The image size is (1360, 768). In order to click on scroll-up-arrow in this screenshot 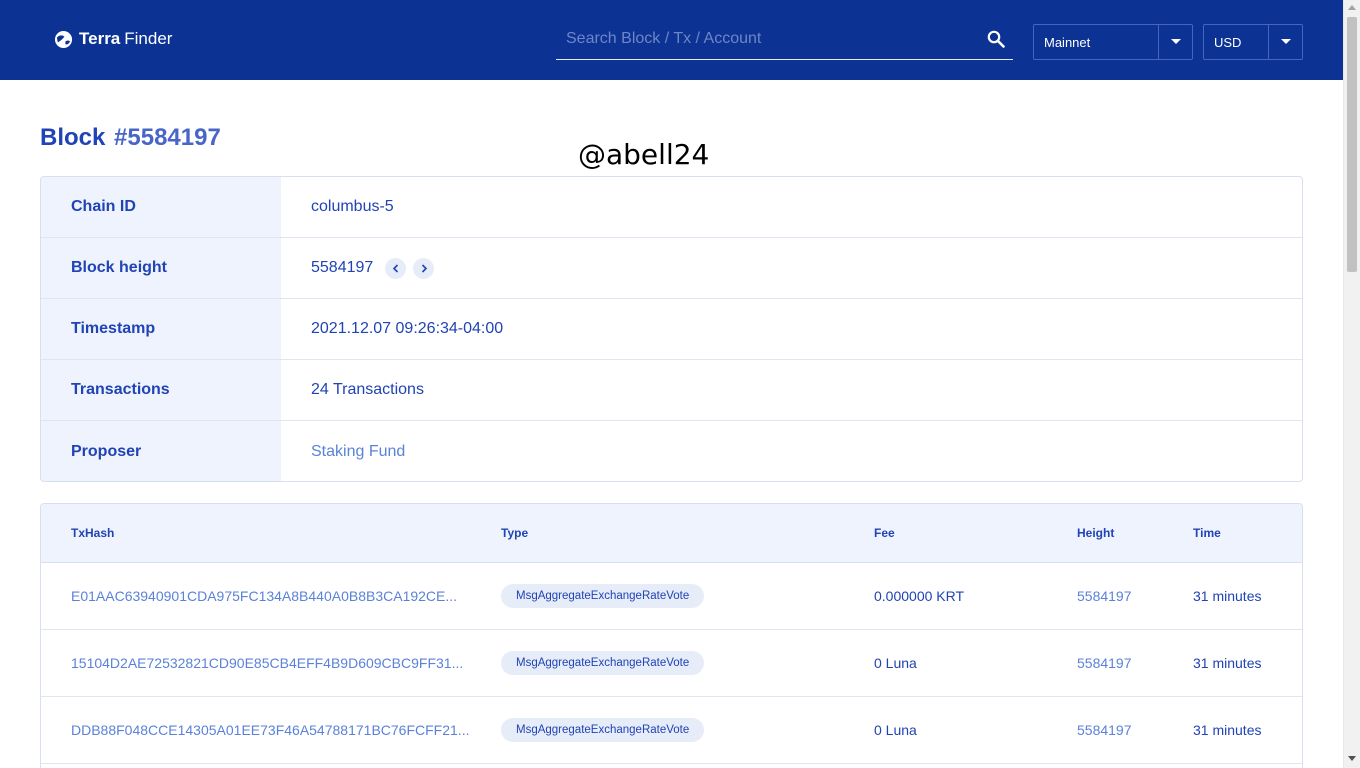, I will do `click(1352, 7)`.